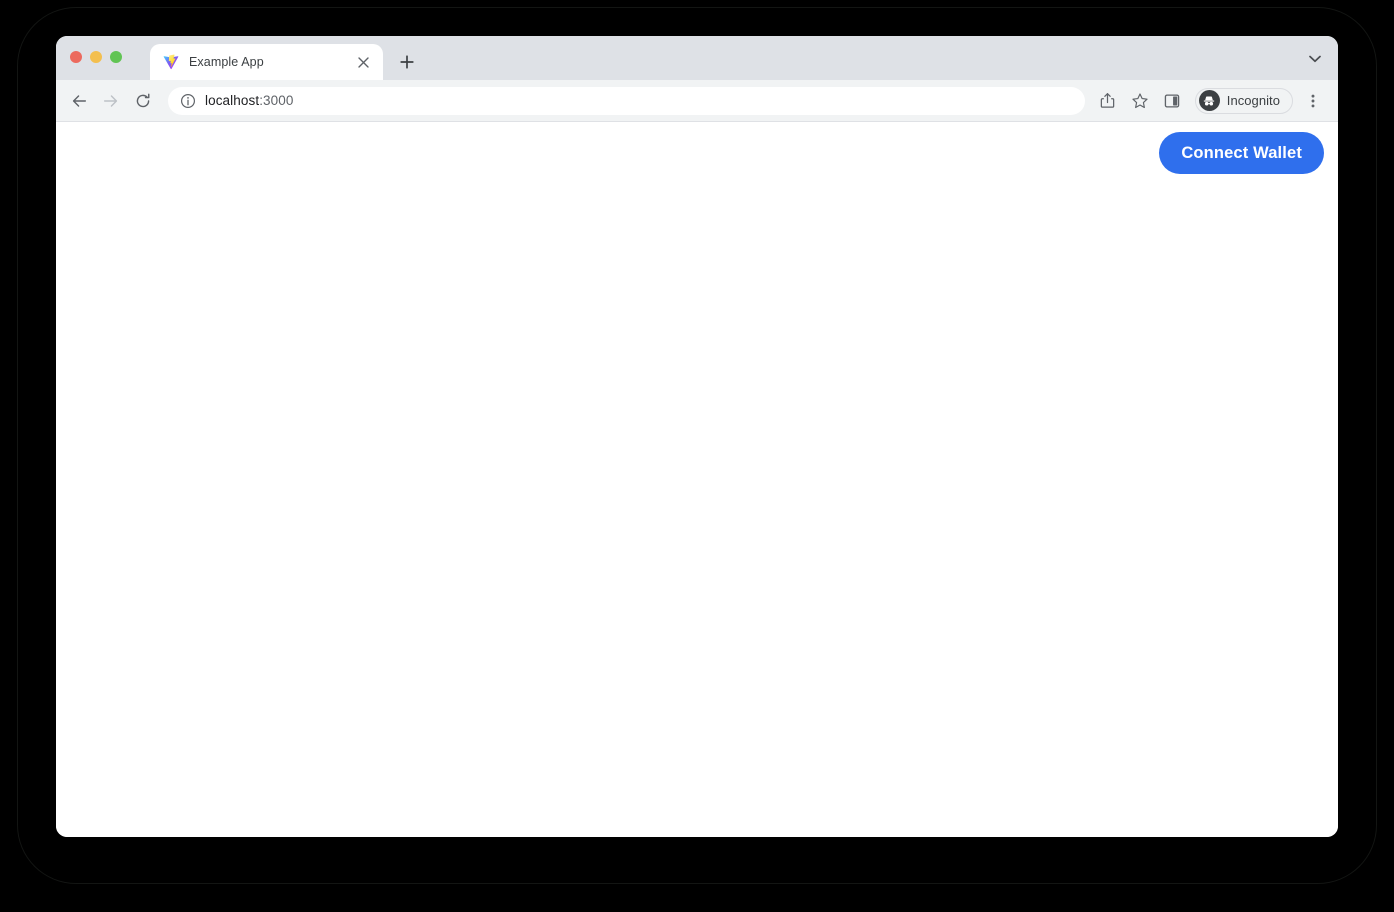  I want to click on incognito-glyph-icon, so click(1209, 101).